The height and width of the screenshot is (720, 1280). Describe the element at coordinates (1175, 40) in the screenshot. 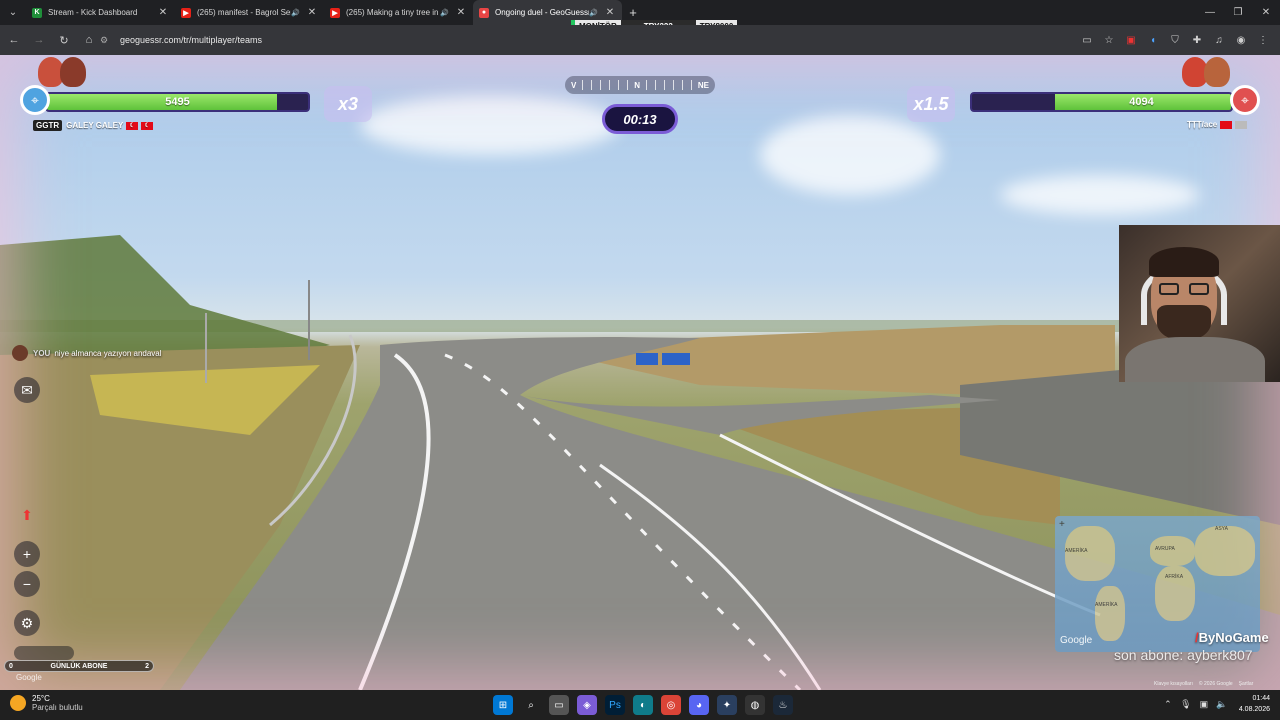

I see `extension-shield-icon: ⛉` at that location.